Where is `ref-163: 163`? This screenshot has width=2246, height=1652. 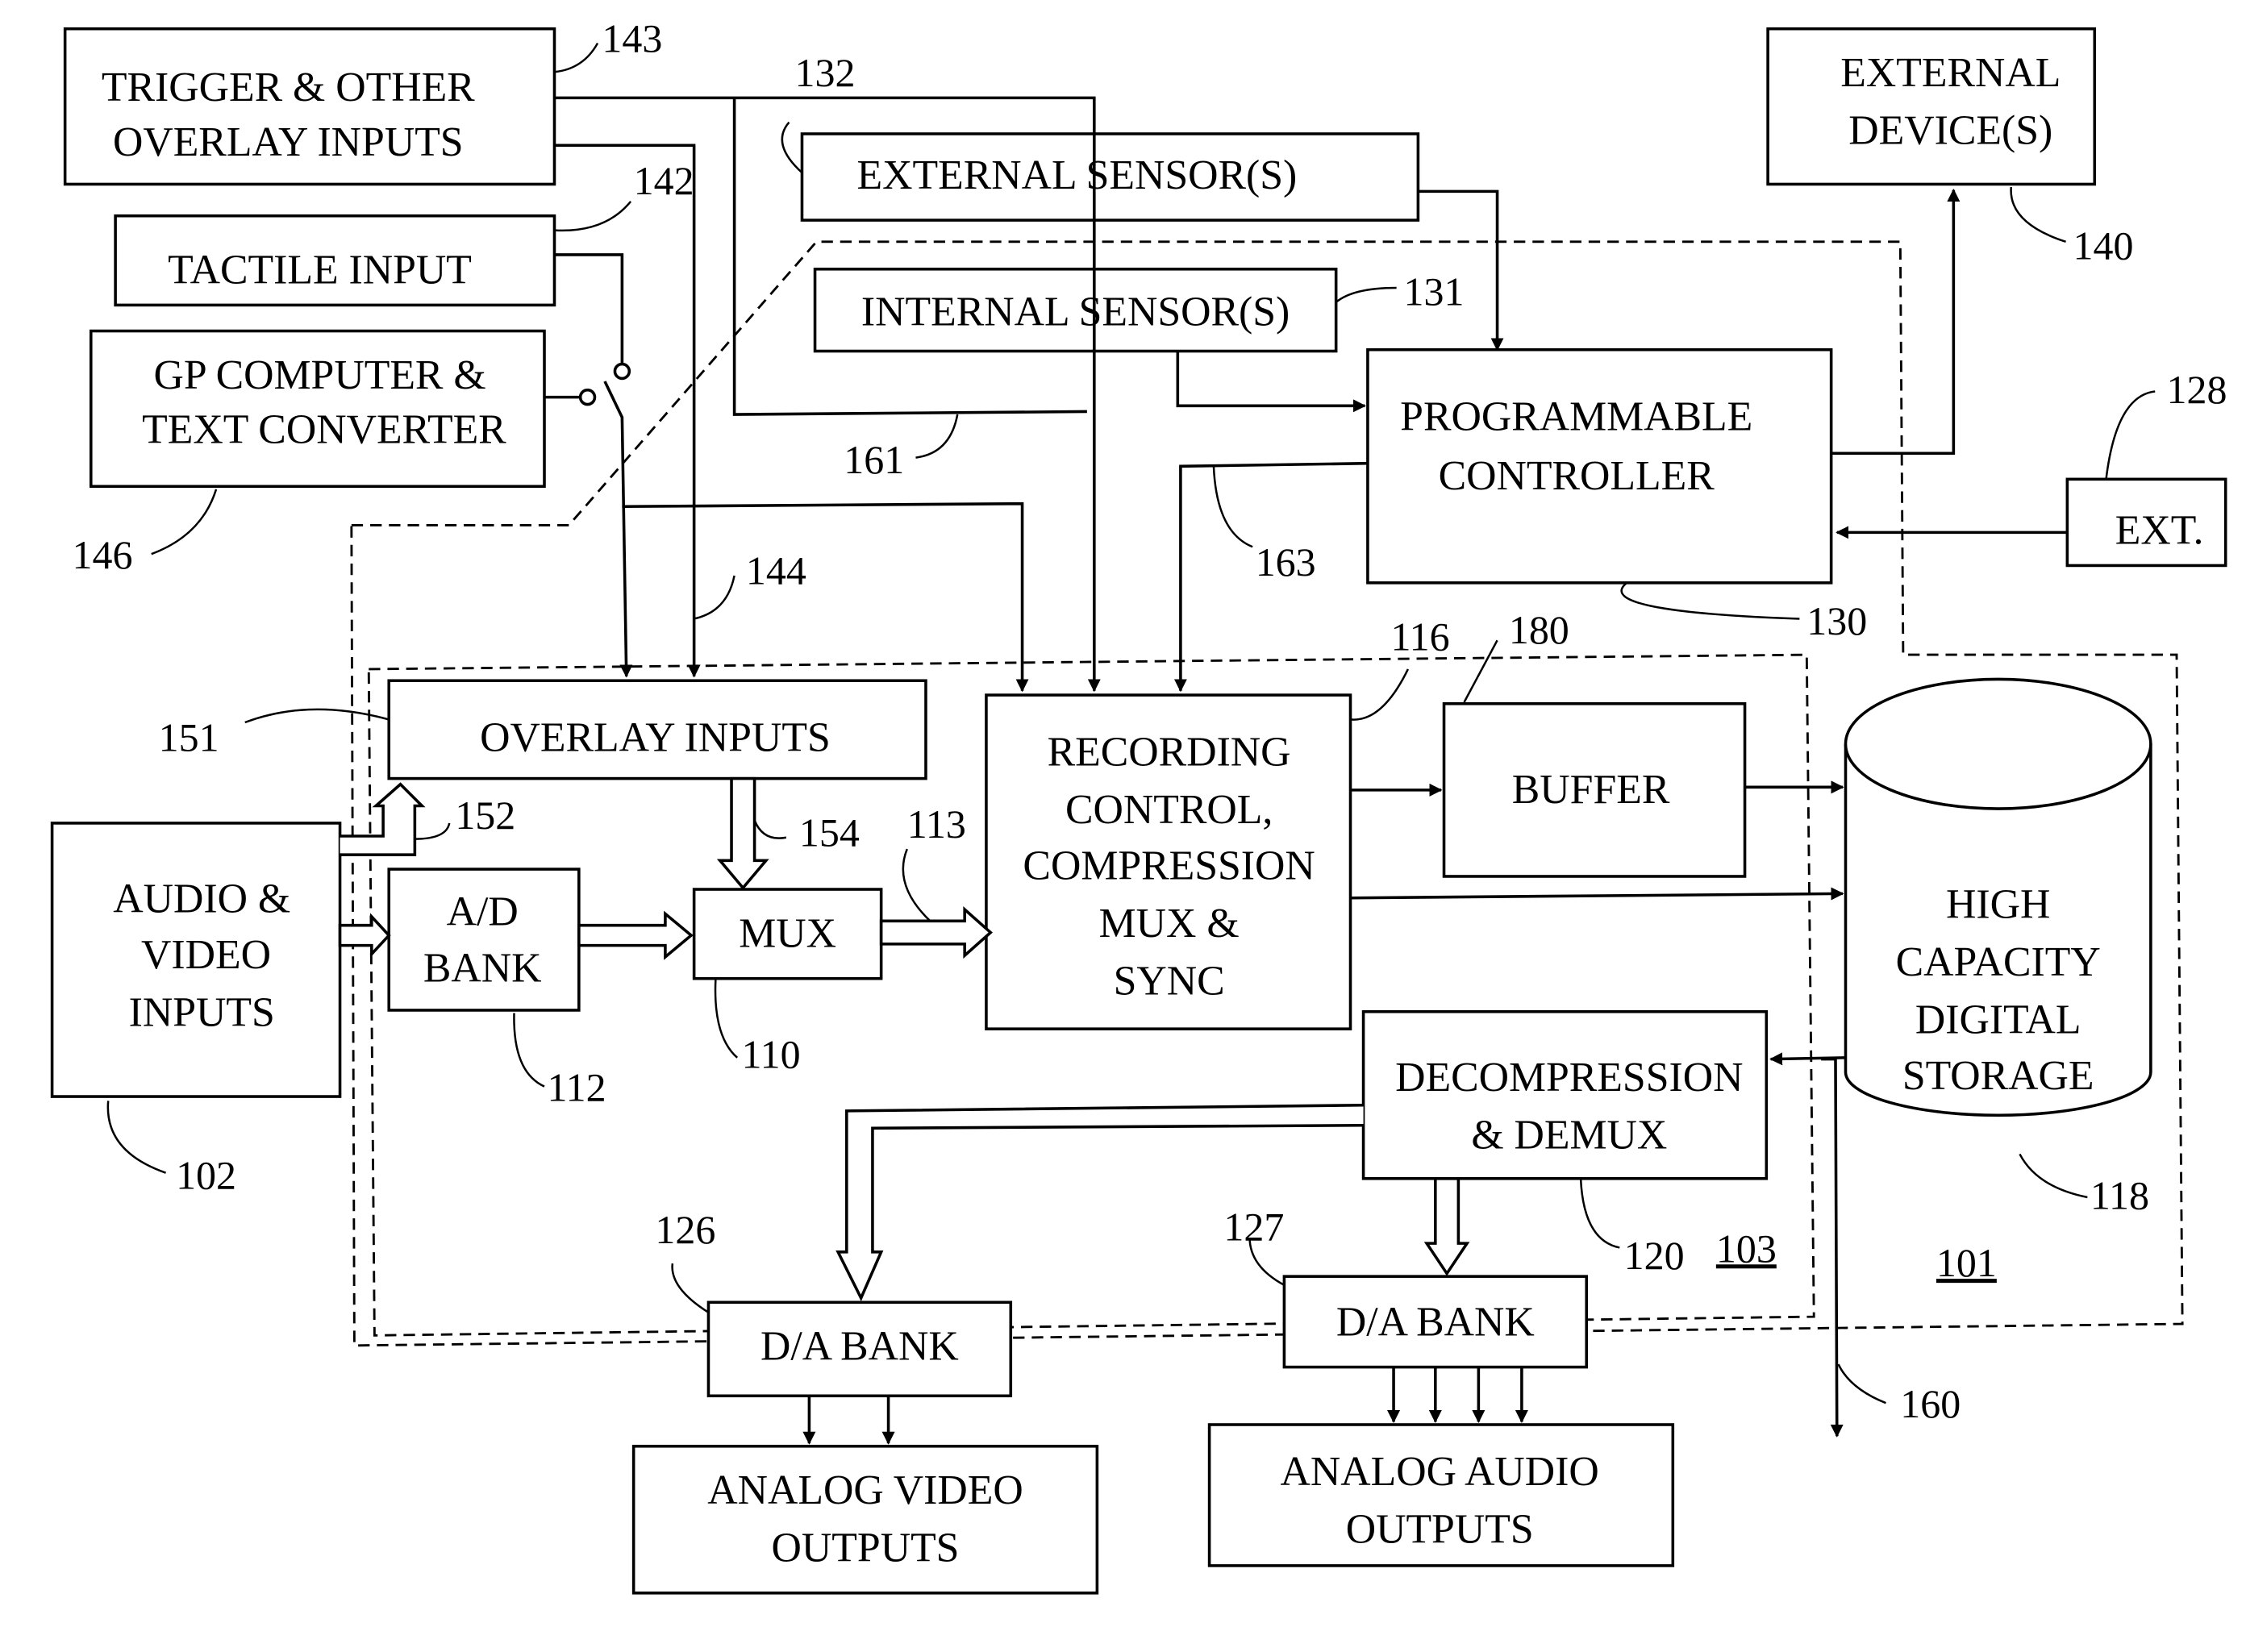 ref-163: 163 is located at coordinates (1286, 562).